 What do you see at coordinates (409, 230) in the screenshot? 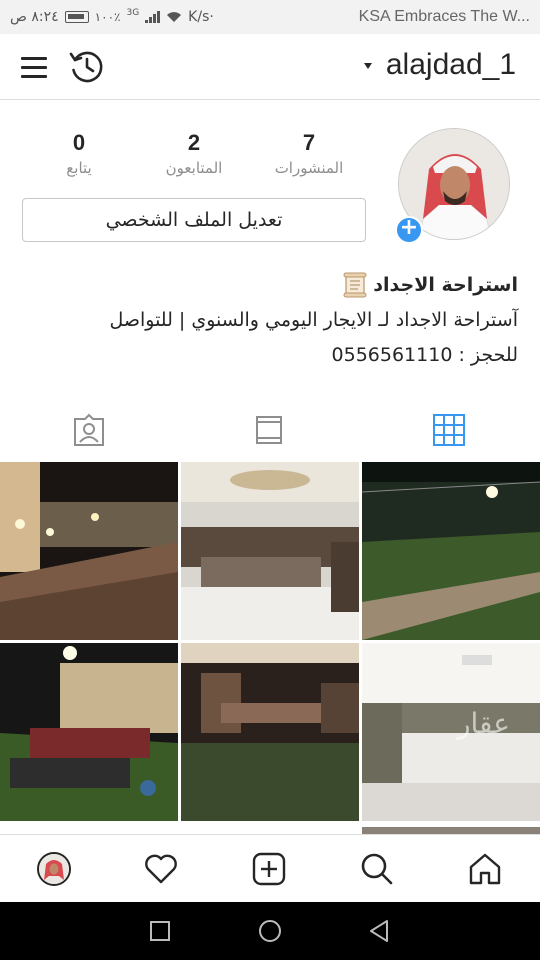
I see `add-story-plus-icon: +` at bounding box center [409, 230].